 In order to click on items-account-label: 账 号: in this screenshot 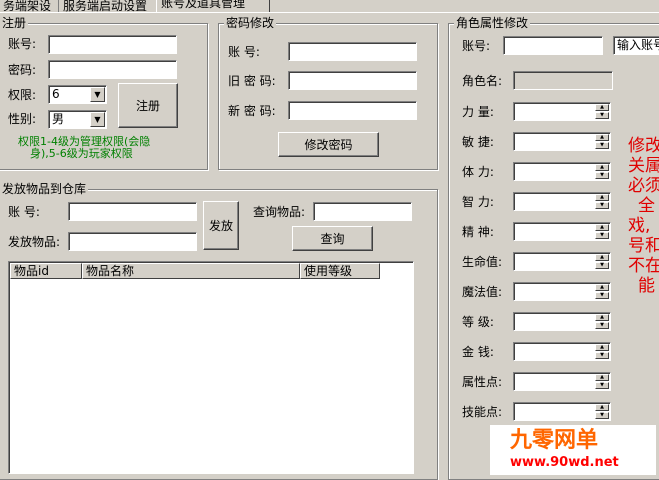, I will do `click(24, 212)`.